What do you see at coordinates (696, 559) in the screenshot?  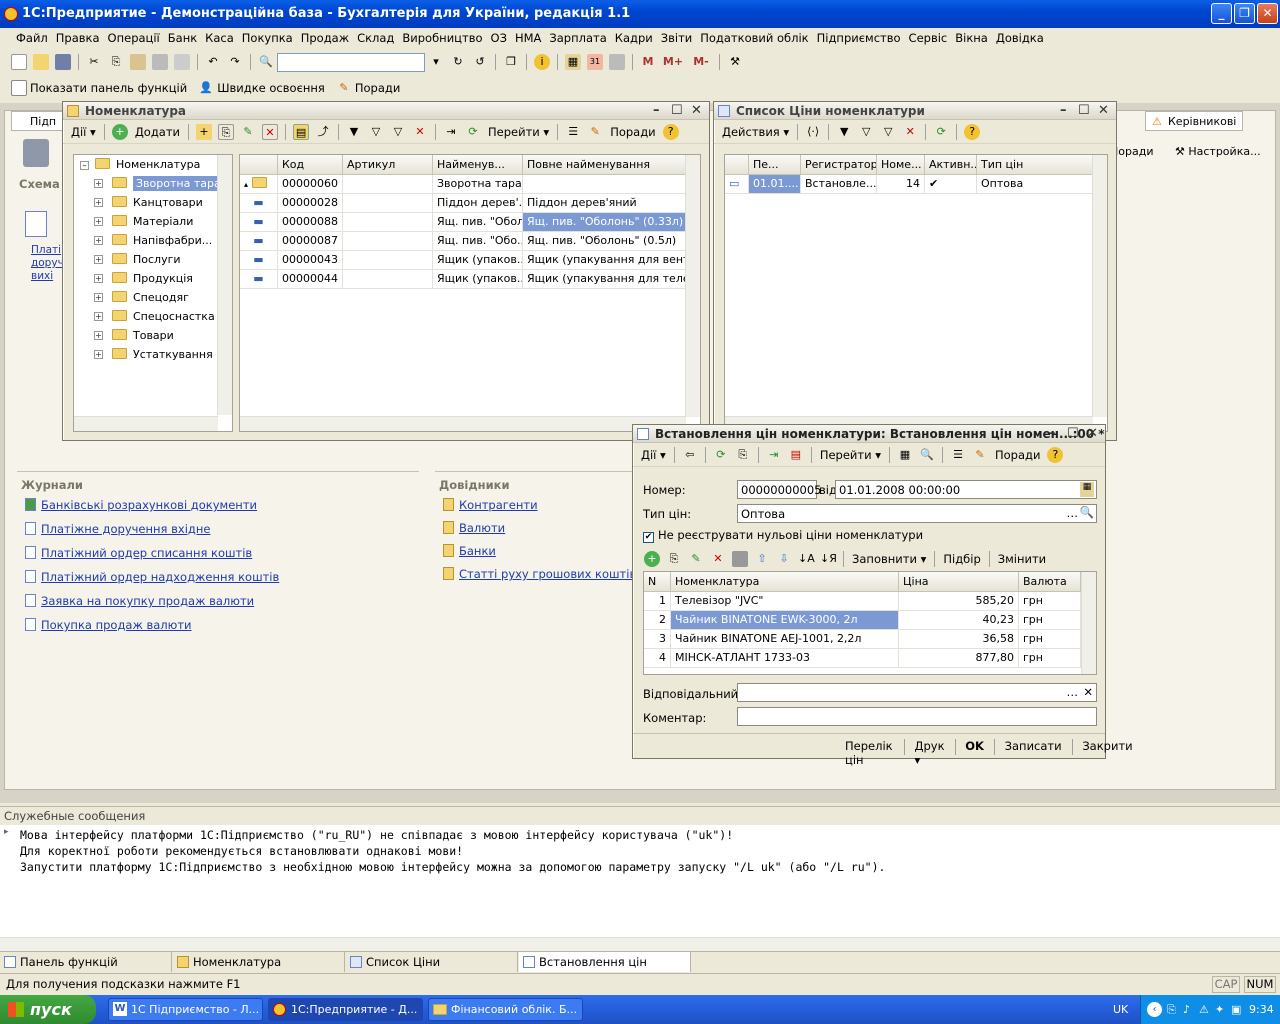 I see `edit-row-icon: ✎` at bounding box center [696, 559].